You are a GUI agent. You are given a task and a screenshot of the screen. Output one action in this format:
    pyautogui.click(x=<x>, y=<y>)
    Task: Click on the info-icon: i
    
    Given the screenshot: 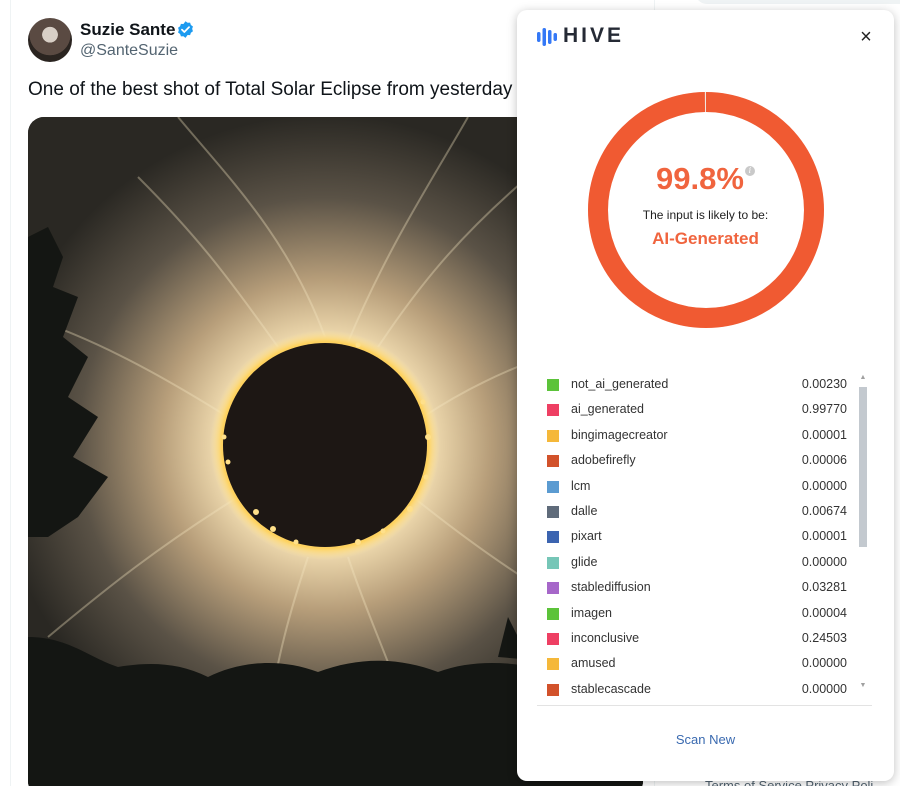 What is the action you would take?
    pyautogui.click(x=749, y=171)
    